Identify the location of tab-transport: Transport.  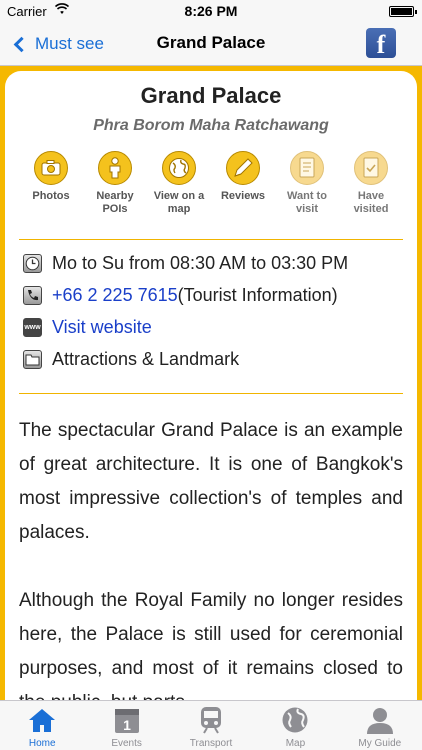
(211, 725).